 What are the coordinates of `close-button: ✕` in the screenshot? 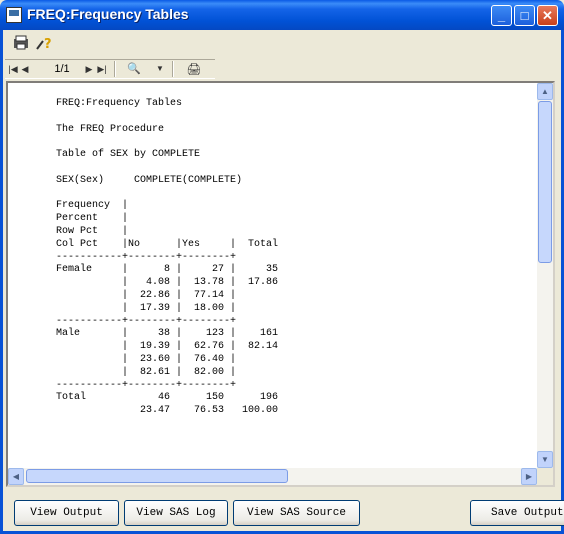 It's located at (547, 15).